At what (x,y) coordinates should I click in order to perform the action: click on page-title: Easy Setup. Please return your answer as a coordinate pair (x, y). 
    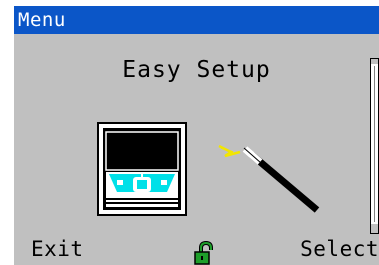
    Looking at the image, I should click on (196, 70).